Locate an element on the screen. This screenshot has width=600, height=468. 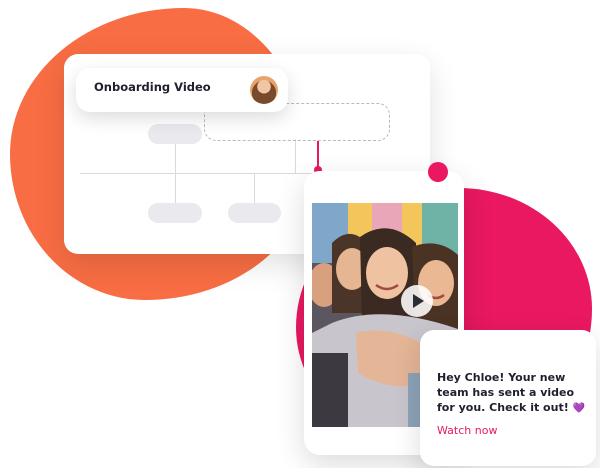
play-button is located at coordinates (417, 301).